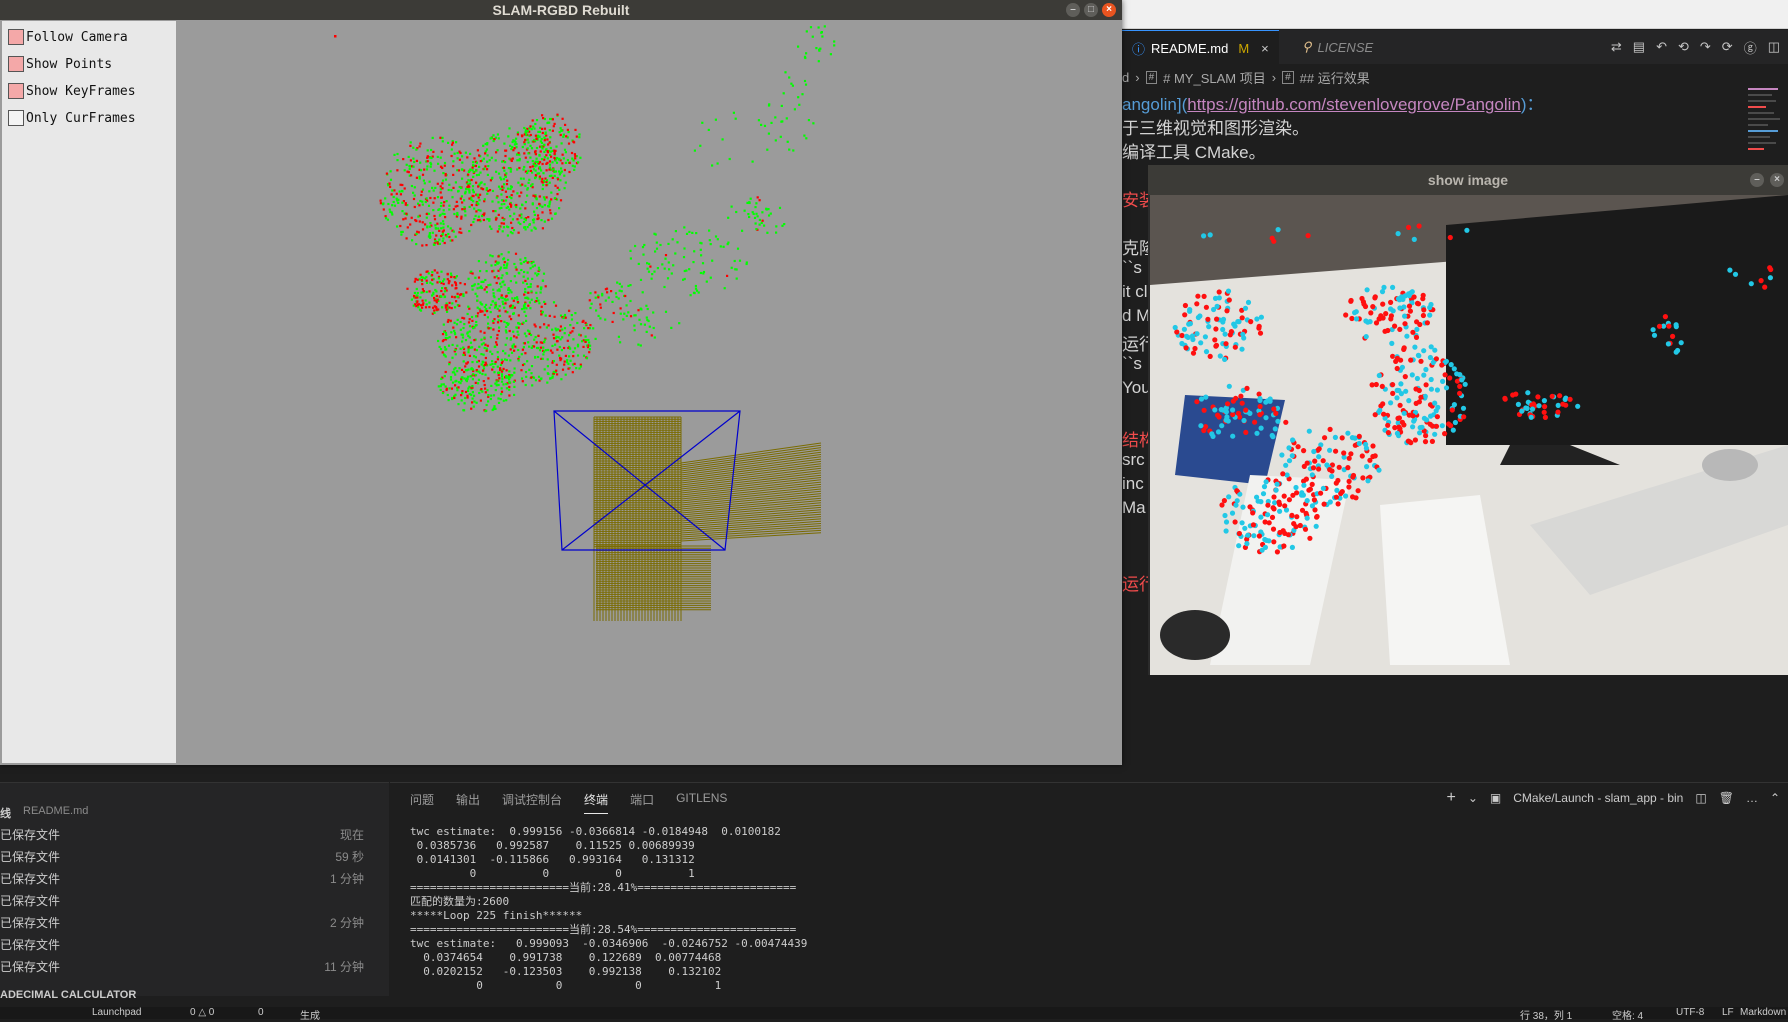 The height and width of the screenshot is (1022, 1788). I want to click on source-control-icon: ⇄, so click(1616, 47).